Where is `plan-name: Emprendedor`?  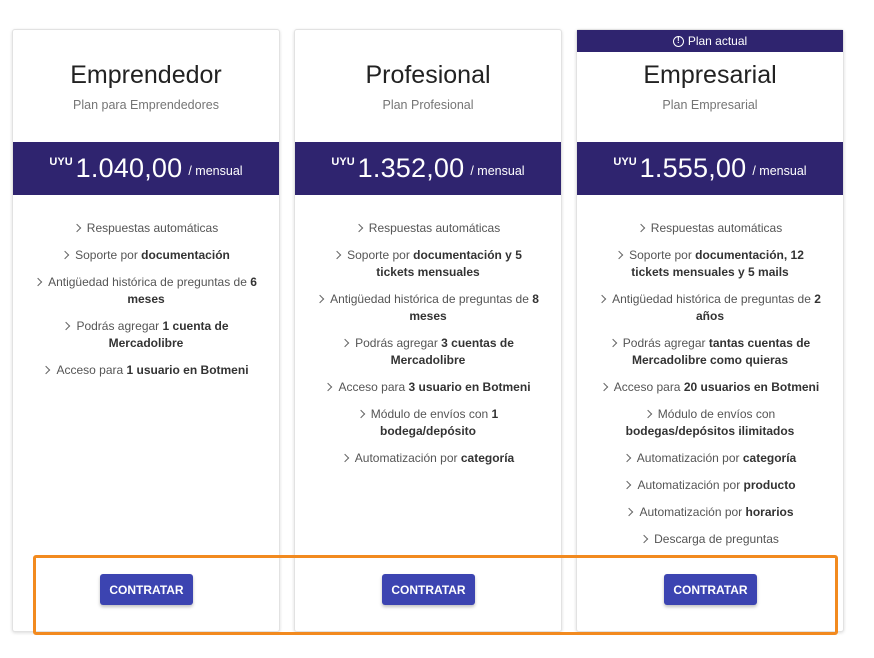 plan-name: Emprendedor is located at coordinates (146, 75).